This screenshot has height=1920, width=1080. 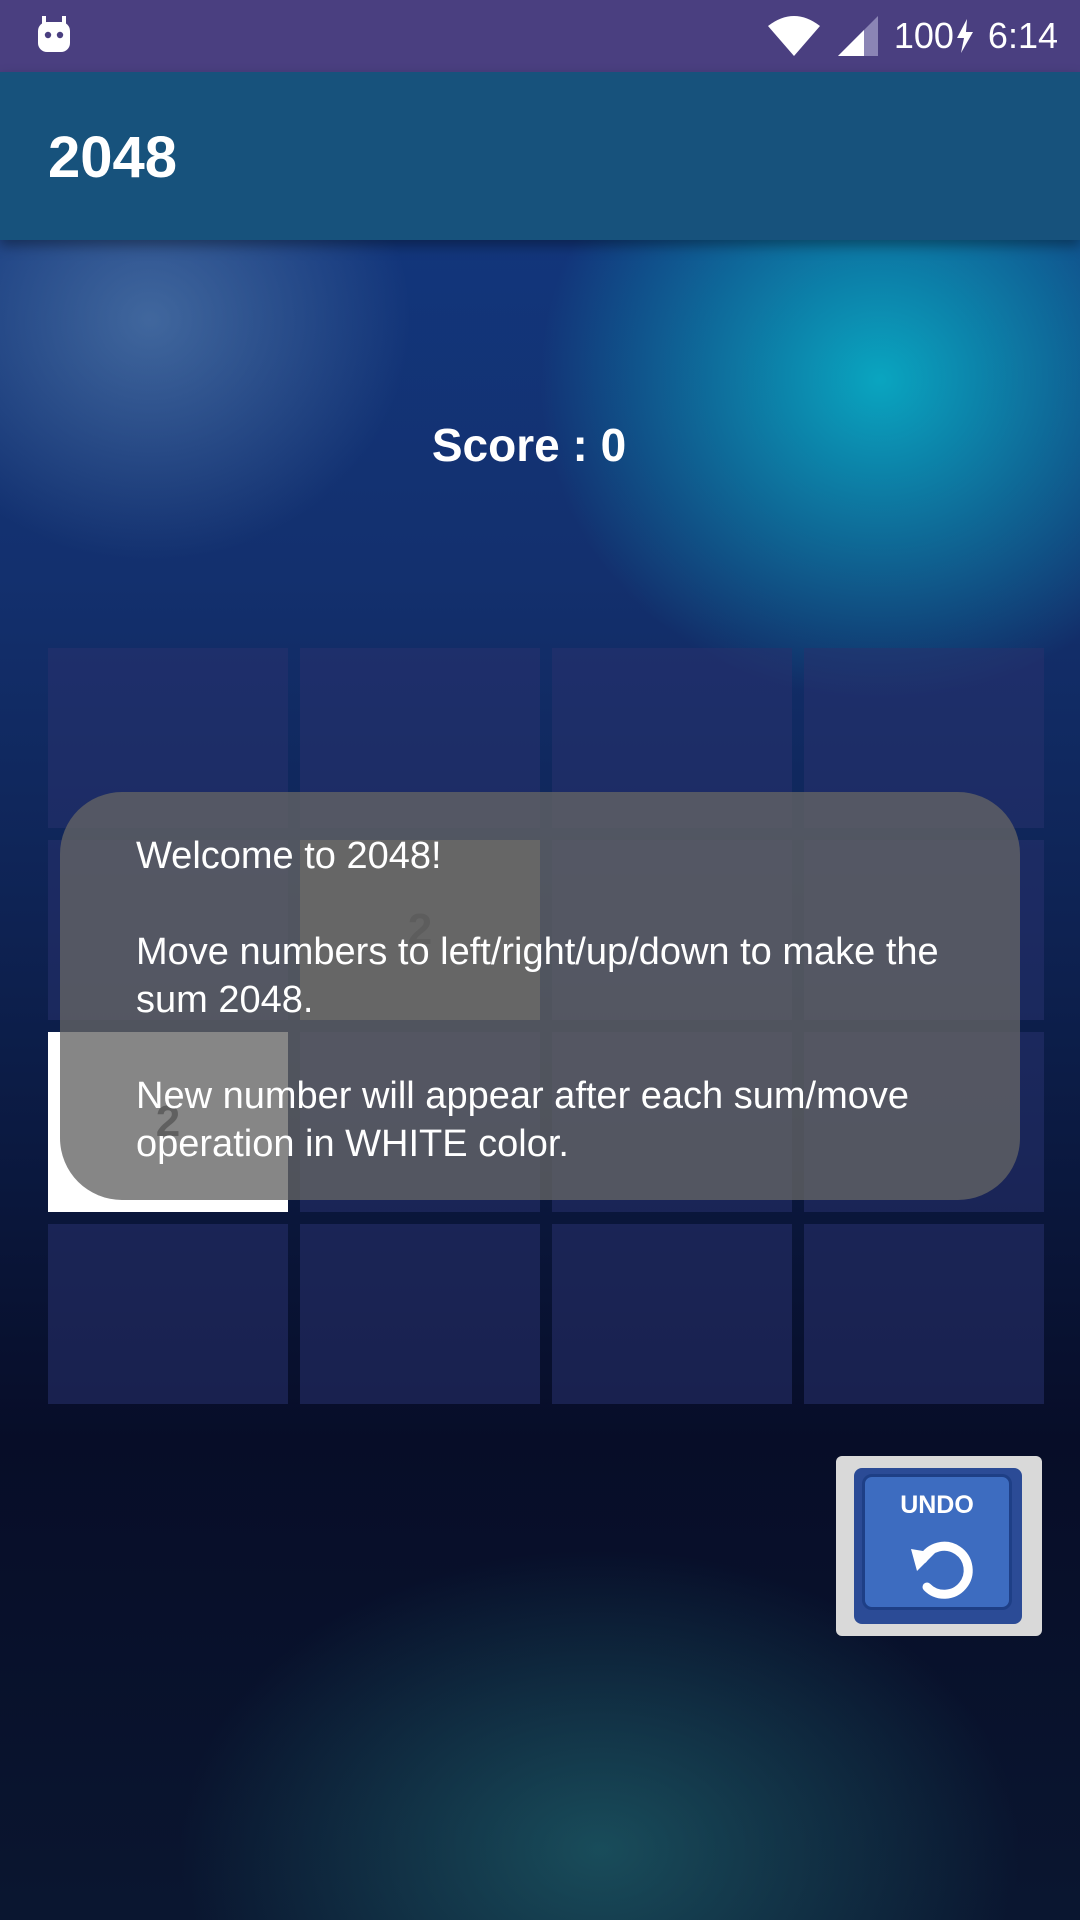 What do you see at coordinates (1022, 35) in the screenshot?
I see `clock: 6:14` at bounding box center [1022, 35].